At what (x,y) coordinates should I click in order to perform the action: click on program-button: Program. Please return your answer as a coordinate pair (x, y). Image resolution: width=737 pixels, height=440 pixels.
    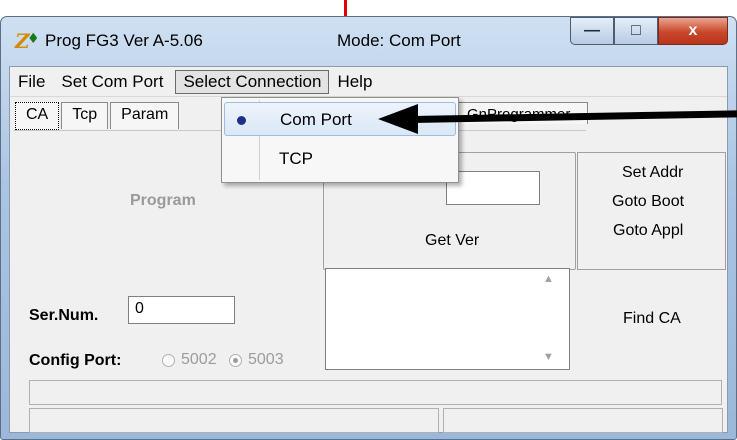
    Looking at the image, I should click on (163, 201).